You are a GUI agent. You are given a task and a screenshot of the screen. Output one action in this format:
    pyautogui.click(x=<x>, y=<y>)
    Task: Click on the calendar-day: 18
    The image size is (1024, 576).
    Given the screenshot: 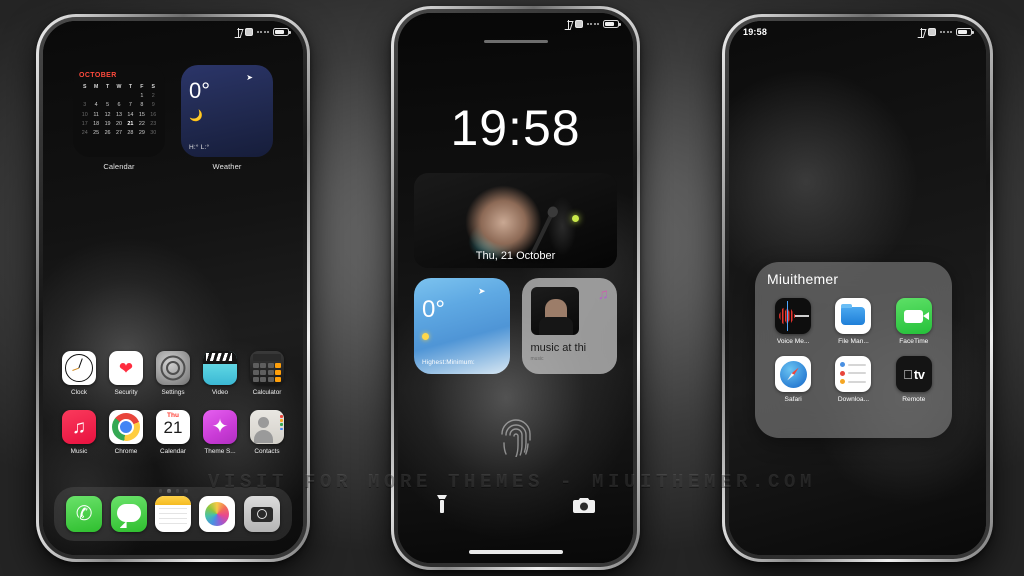 What is the action you would take?
    pyautogui.click(x=96, y=123)
    